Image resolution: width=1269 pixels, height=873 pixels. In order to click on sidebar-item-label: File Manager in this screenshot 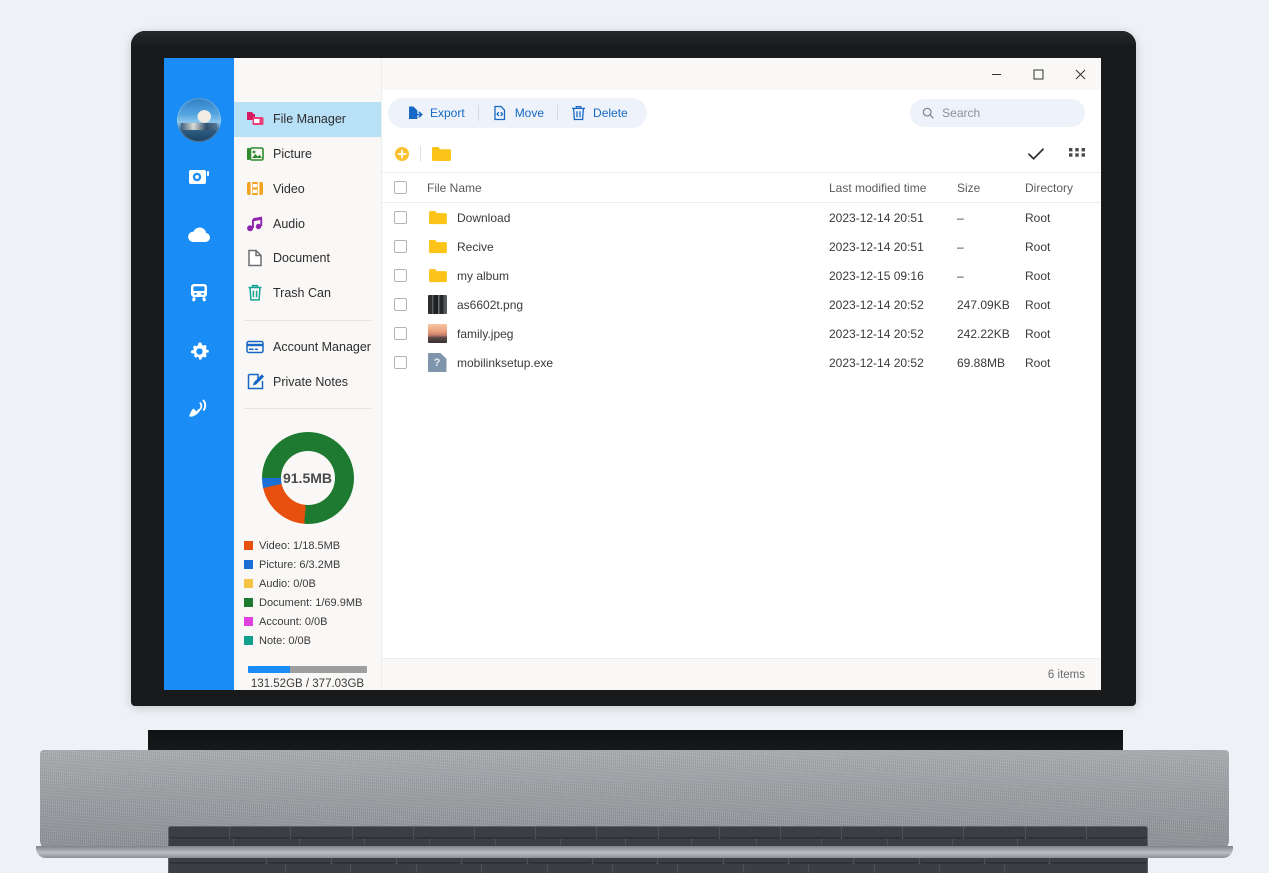, I will do `click(309, 119)`.